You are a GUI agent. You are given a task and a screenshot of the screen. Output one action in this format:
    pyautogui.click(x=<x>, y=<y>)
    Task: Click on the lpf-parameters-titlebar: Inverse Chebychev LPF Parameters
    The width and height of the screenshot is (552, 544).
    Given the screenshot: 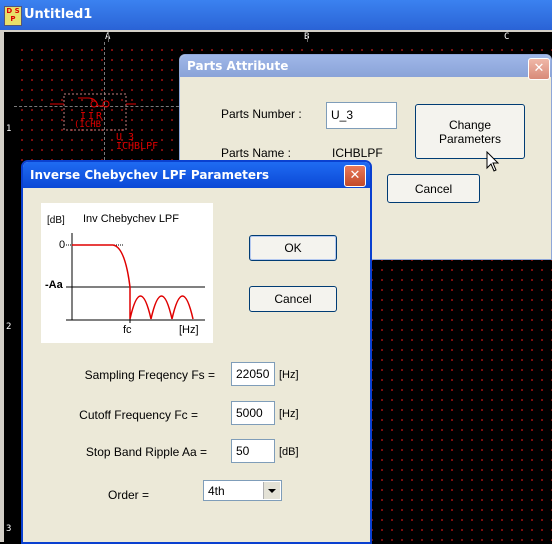 What is the action you would take?
    pyautogui.click(x=196, y=175)
    